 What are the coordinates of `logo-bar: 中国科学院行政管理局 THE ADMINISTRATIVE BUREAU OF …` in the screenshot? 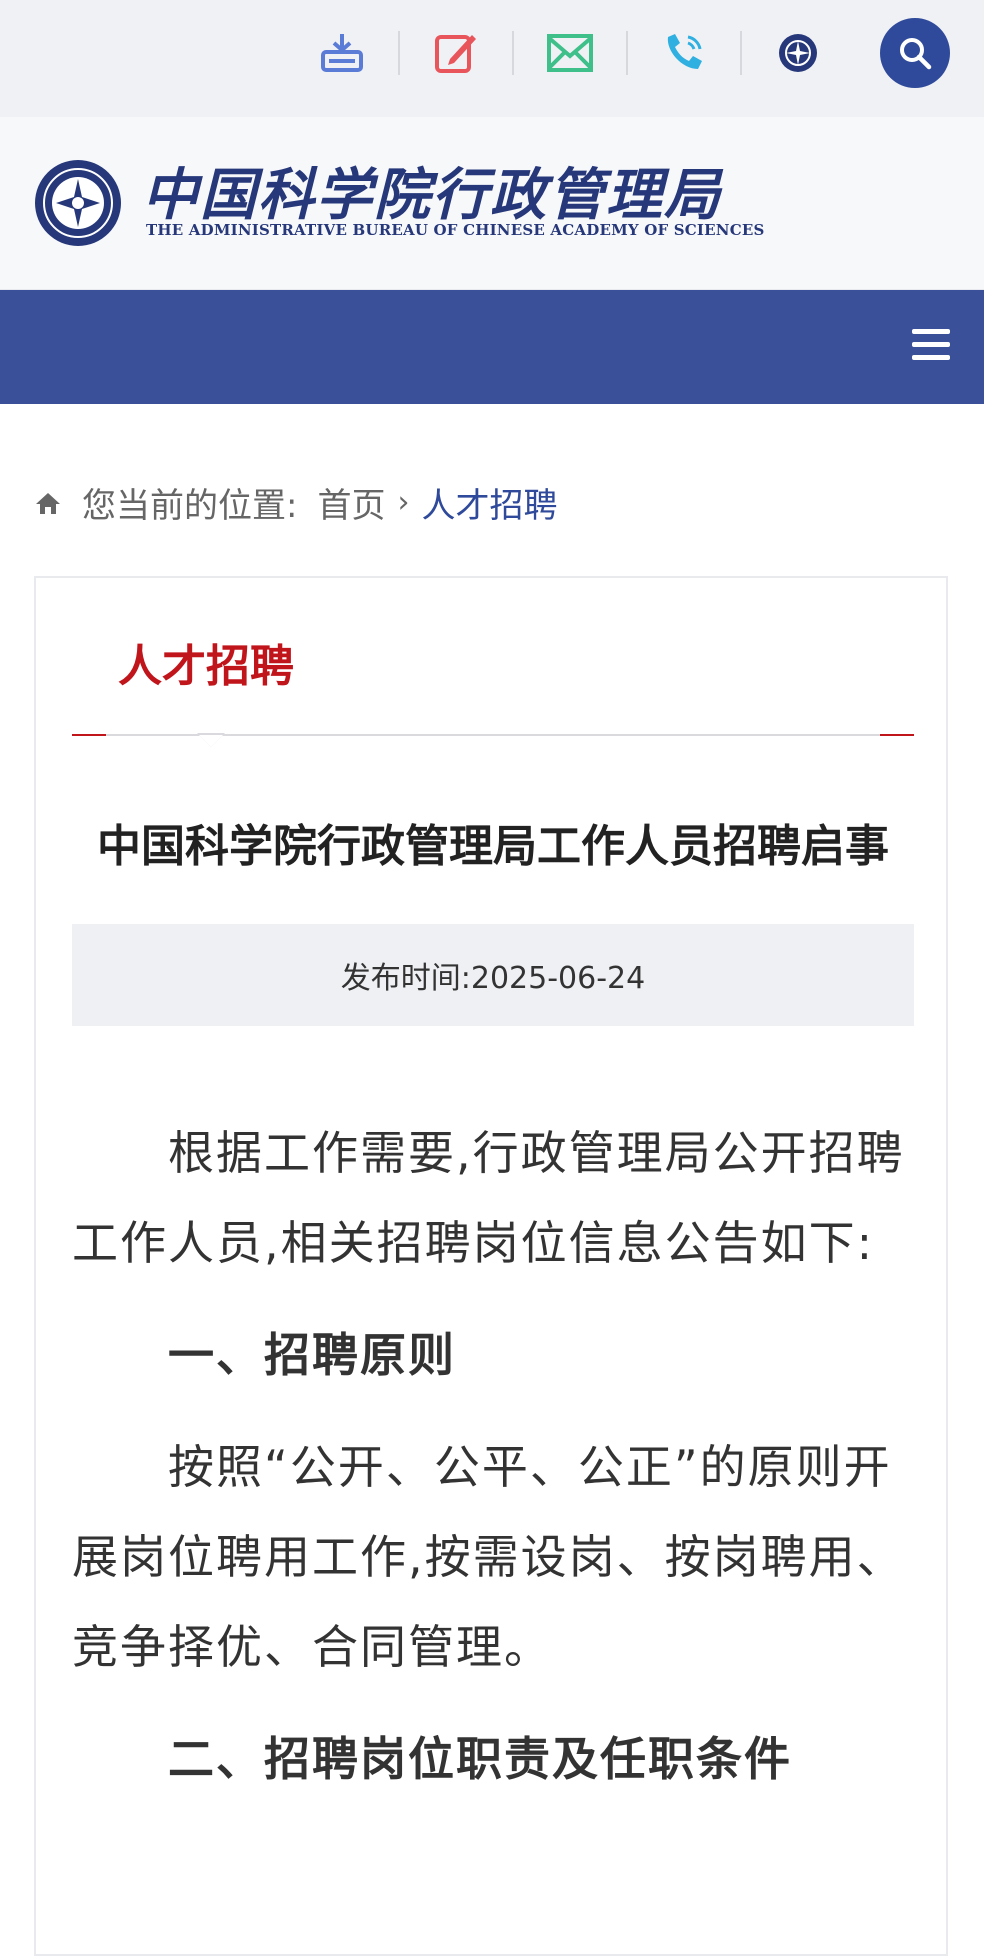 It's located at (492, 203).